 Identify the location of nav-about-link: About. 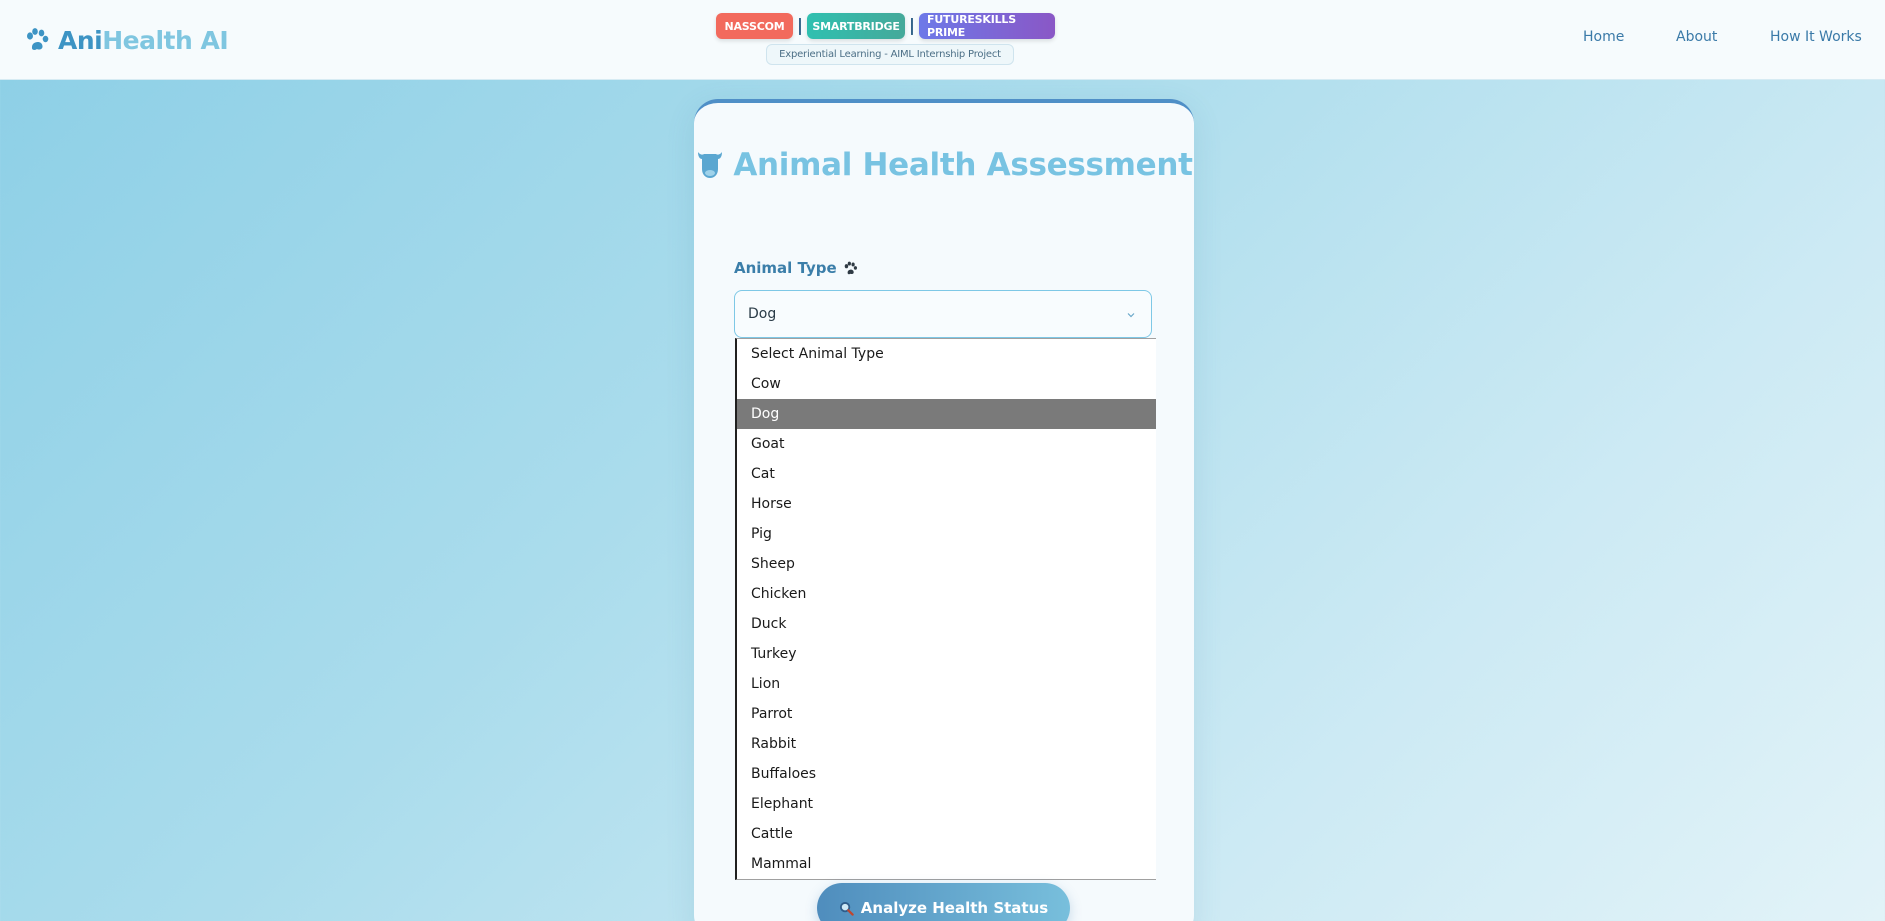
(1696, 39).